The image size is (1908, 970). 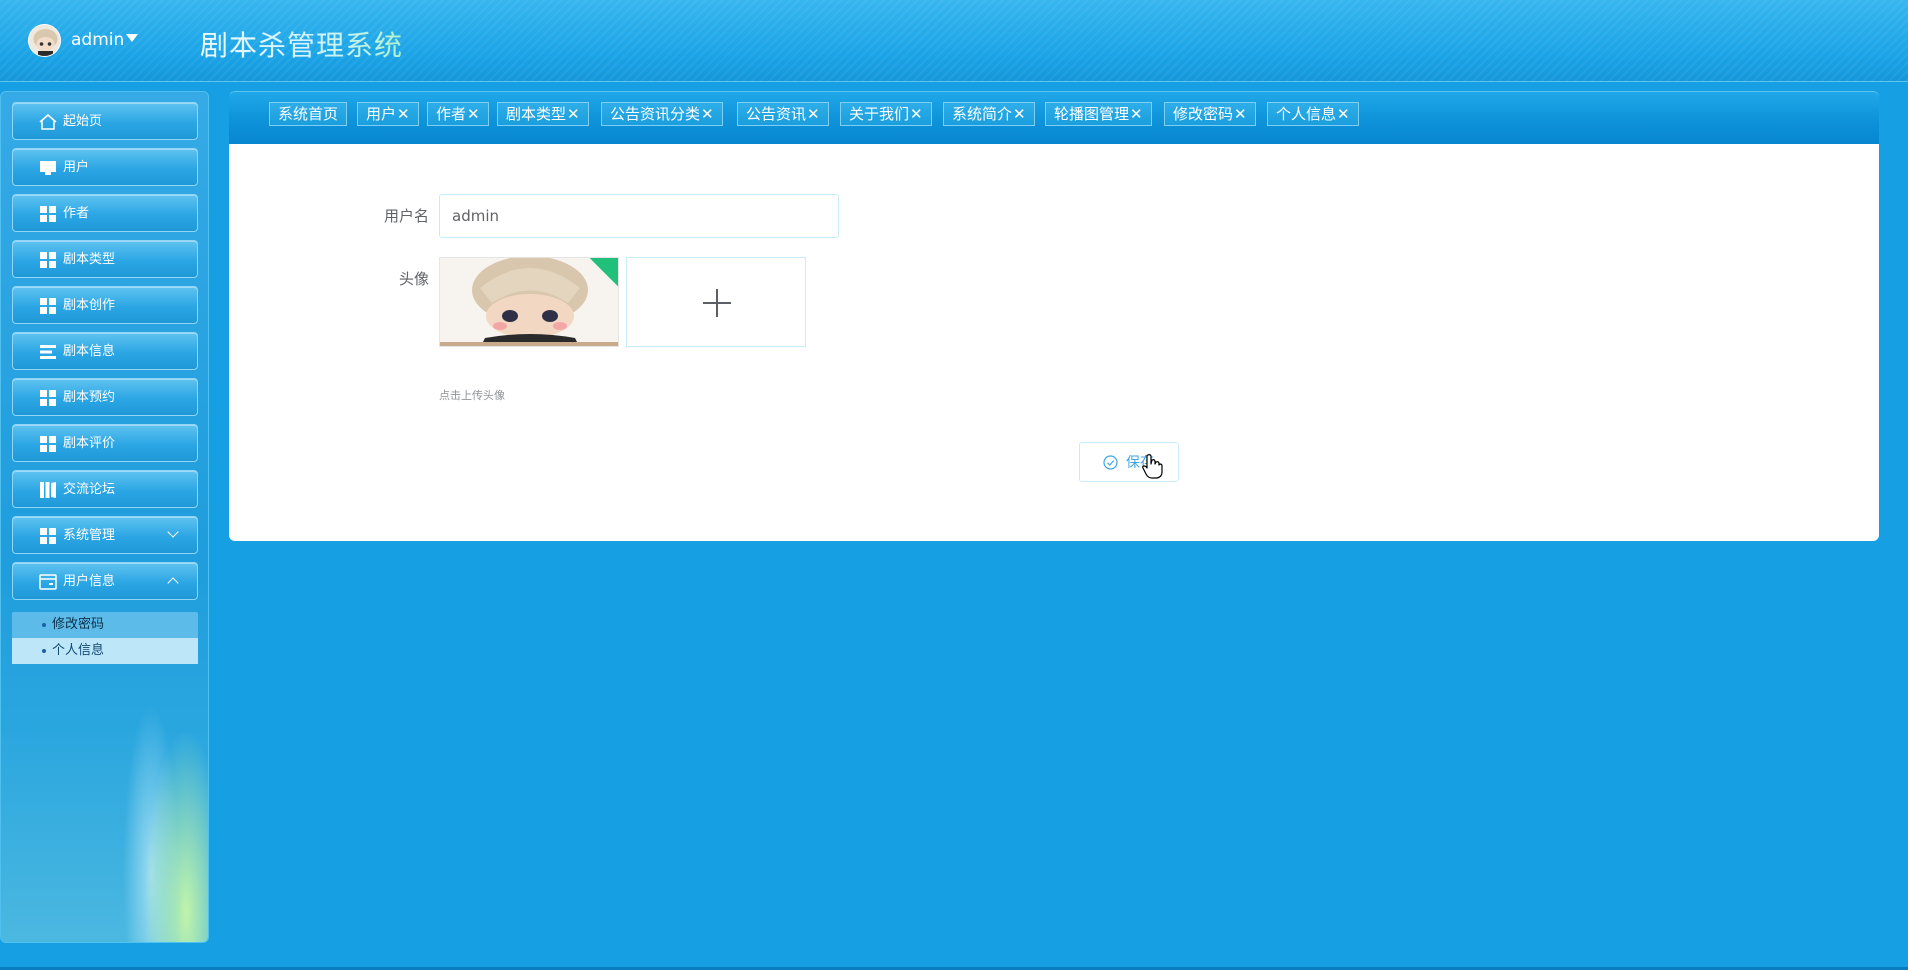 What do you see at coordinates (381, 114) in the screenshot?
I see `tab-label: 用户` at bounding box center [381, 114].